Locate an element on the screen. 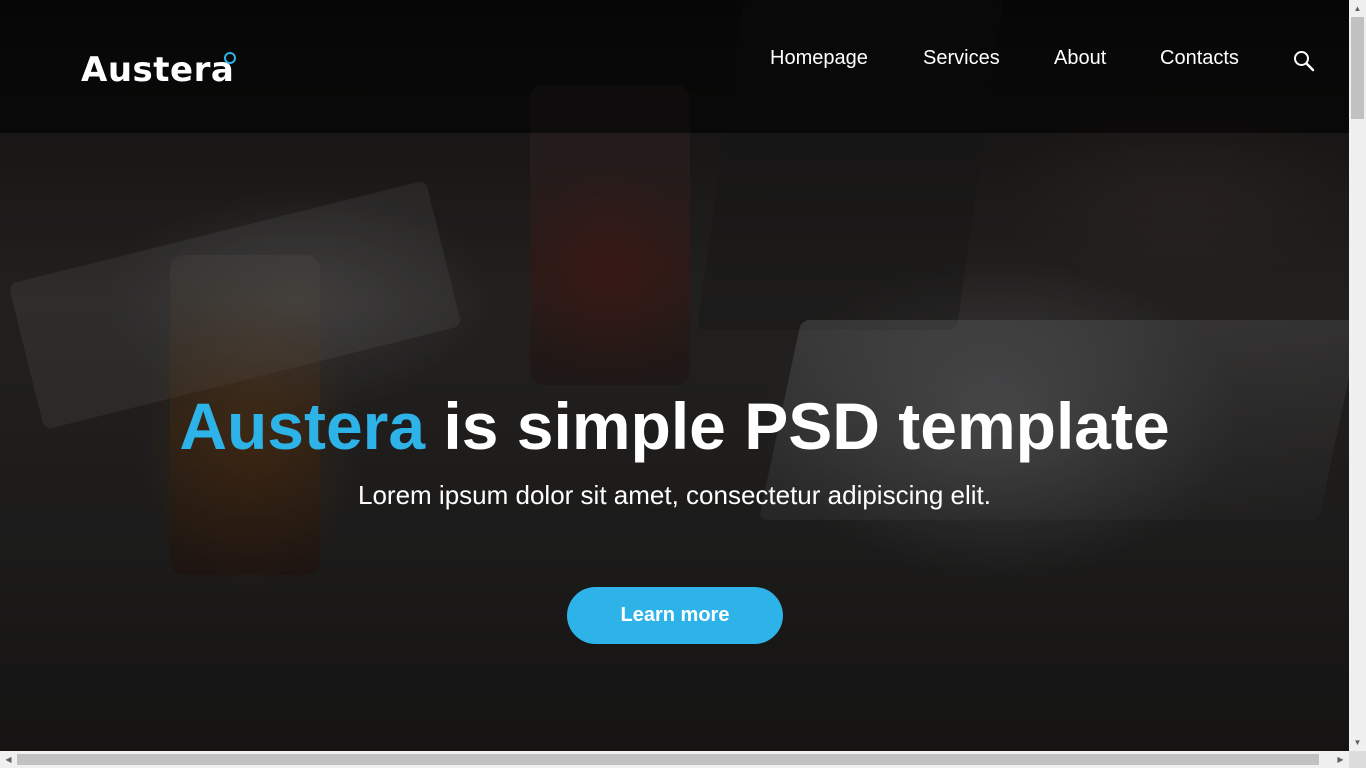 The height and width of the screenshot is (768, 1366). hero-title: Austera is simple PSD template is located at coordinates (674, 426).